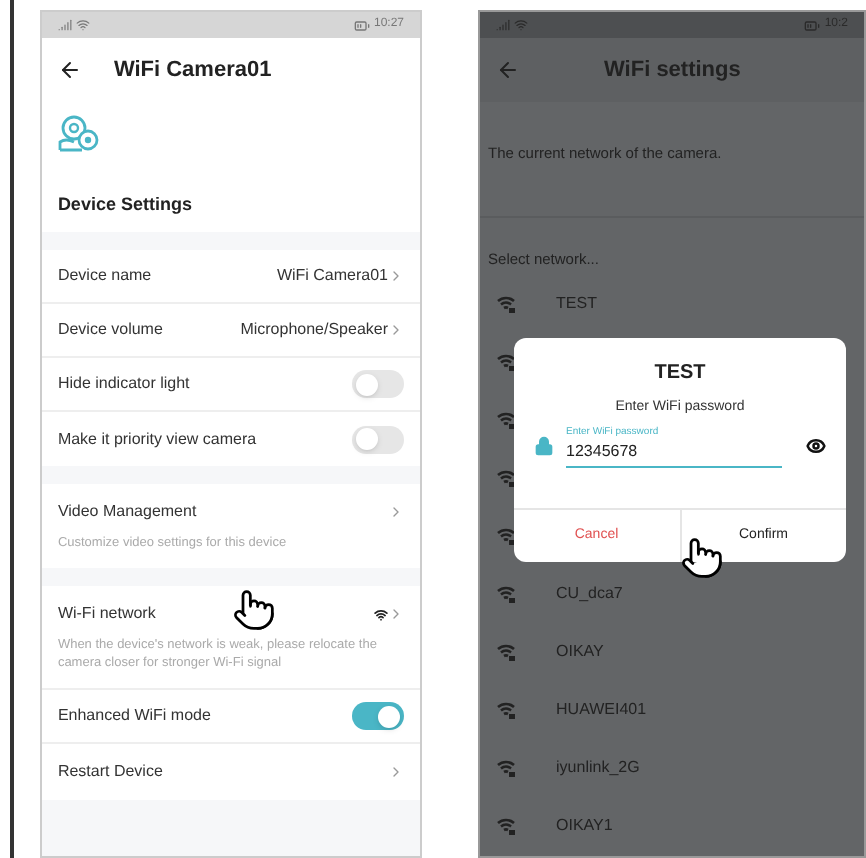 The height and width of the screenshot is (858, 866). What do you see at coordinates (576, 303) in the screenshot?
I see `network-name: TEST` at bounding box center [576, 303].